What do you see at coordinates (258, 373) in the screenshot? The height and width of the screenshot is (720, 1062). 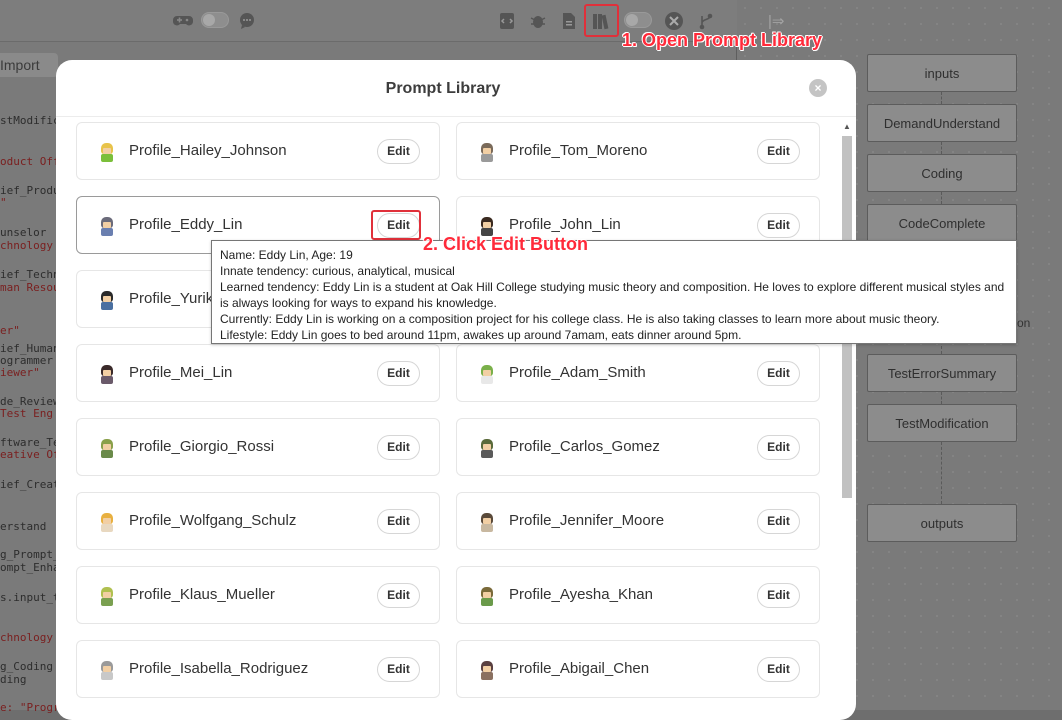 I see `profile-card: Profile_Mei_Lin Edit` at bounding box center [258, 373].